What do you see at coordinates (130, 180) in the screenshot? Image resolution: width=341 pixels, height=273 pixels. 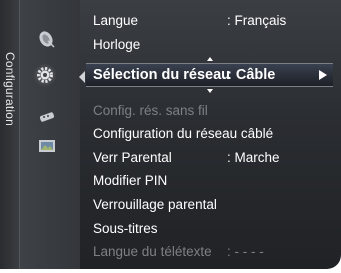 I see `menu-item-label: Modifier PIN` at bounding box center [130, 180].